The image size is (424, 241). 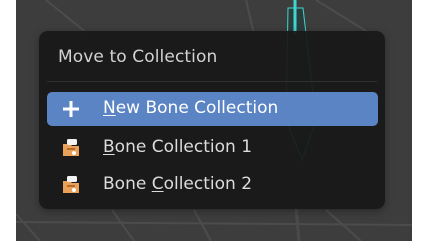 I want to click on menu-item-bone-collection-1: Bone Collection 1, so click(x=212, y=148).